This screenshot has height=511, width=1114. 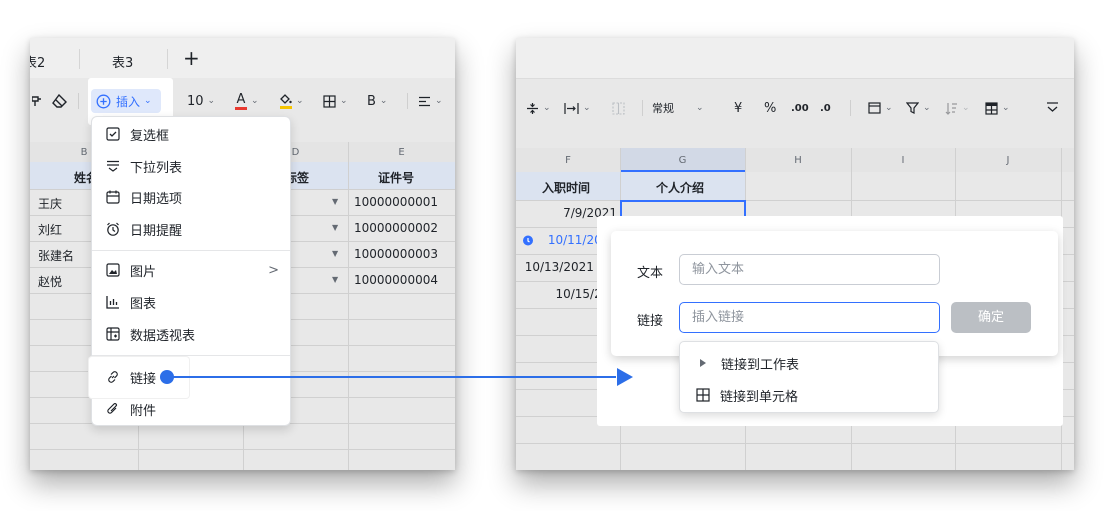 I want to click on column-header-h: H, so click(x=798, y=160).